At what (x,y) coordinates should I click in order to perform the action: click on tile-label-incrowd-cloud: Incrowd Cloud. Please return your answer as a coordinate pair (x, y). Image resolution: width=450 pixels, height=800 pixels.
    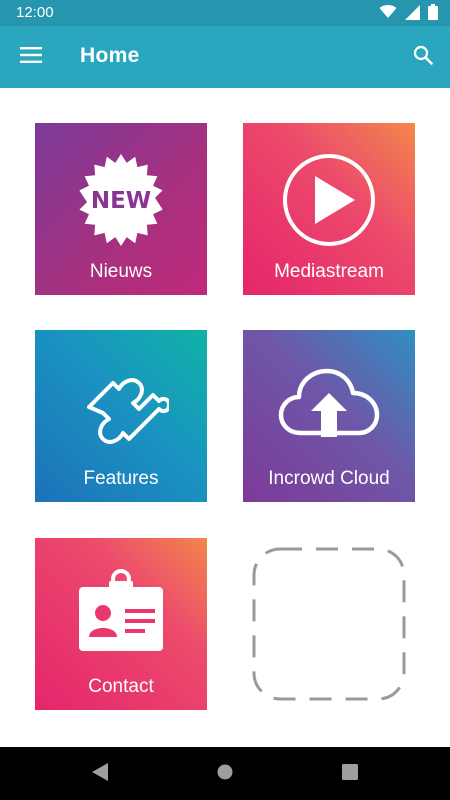
    Looking at the image, I should click on (329, 478).